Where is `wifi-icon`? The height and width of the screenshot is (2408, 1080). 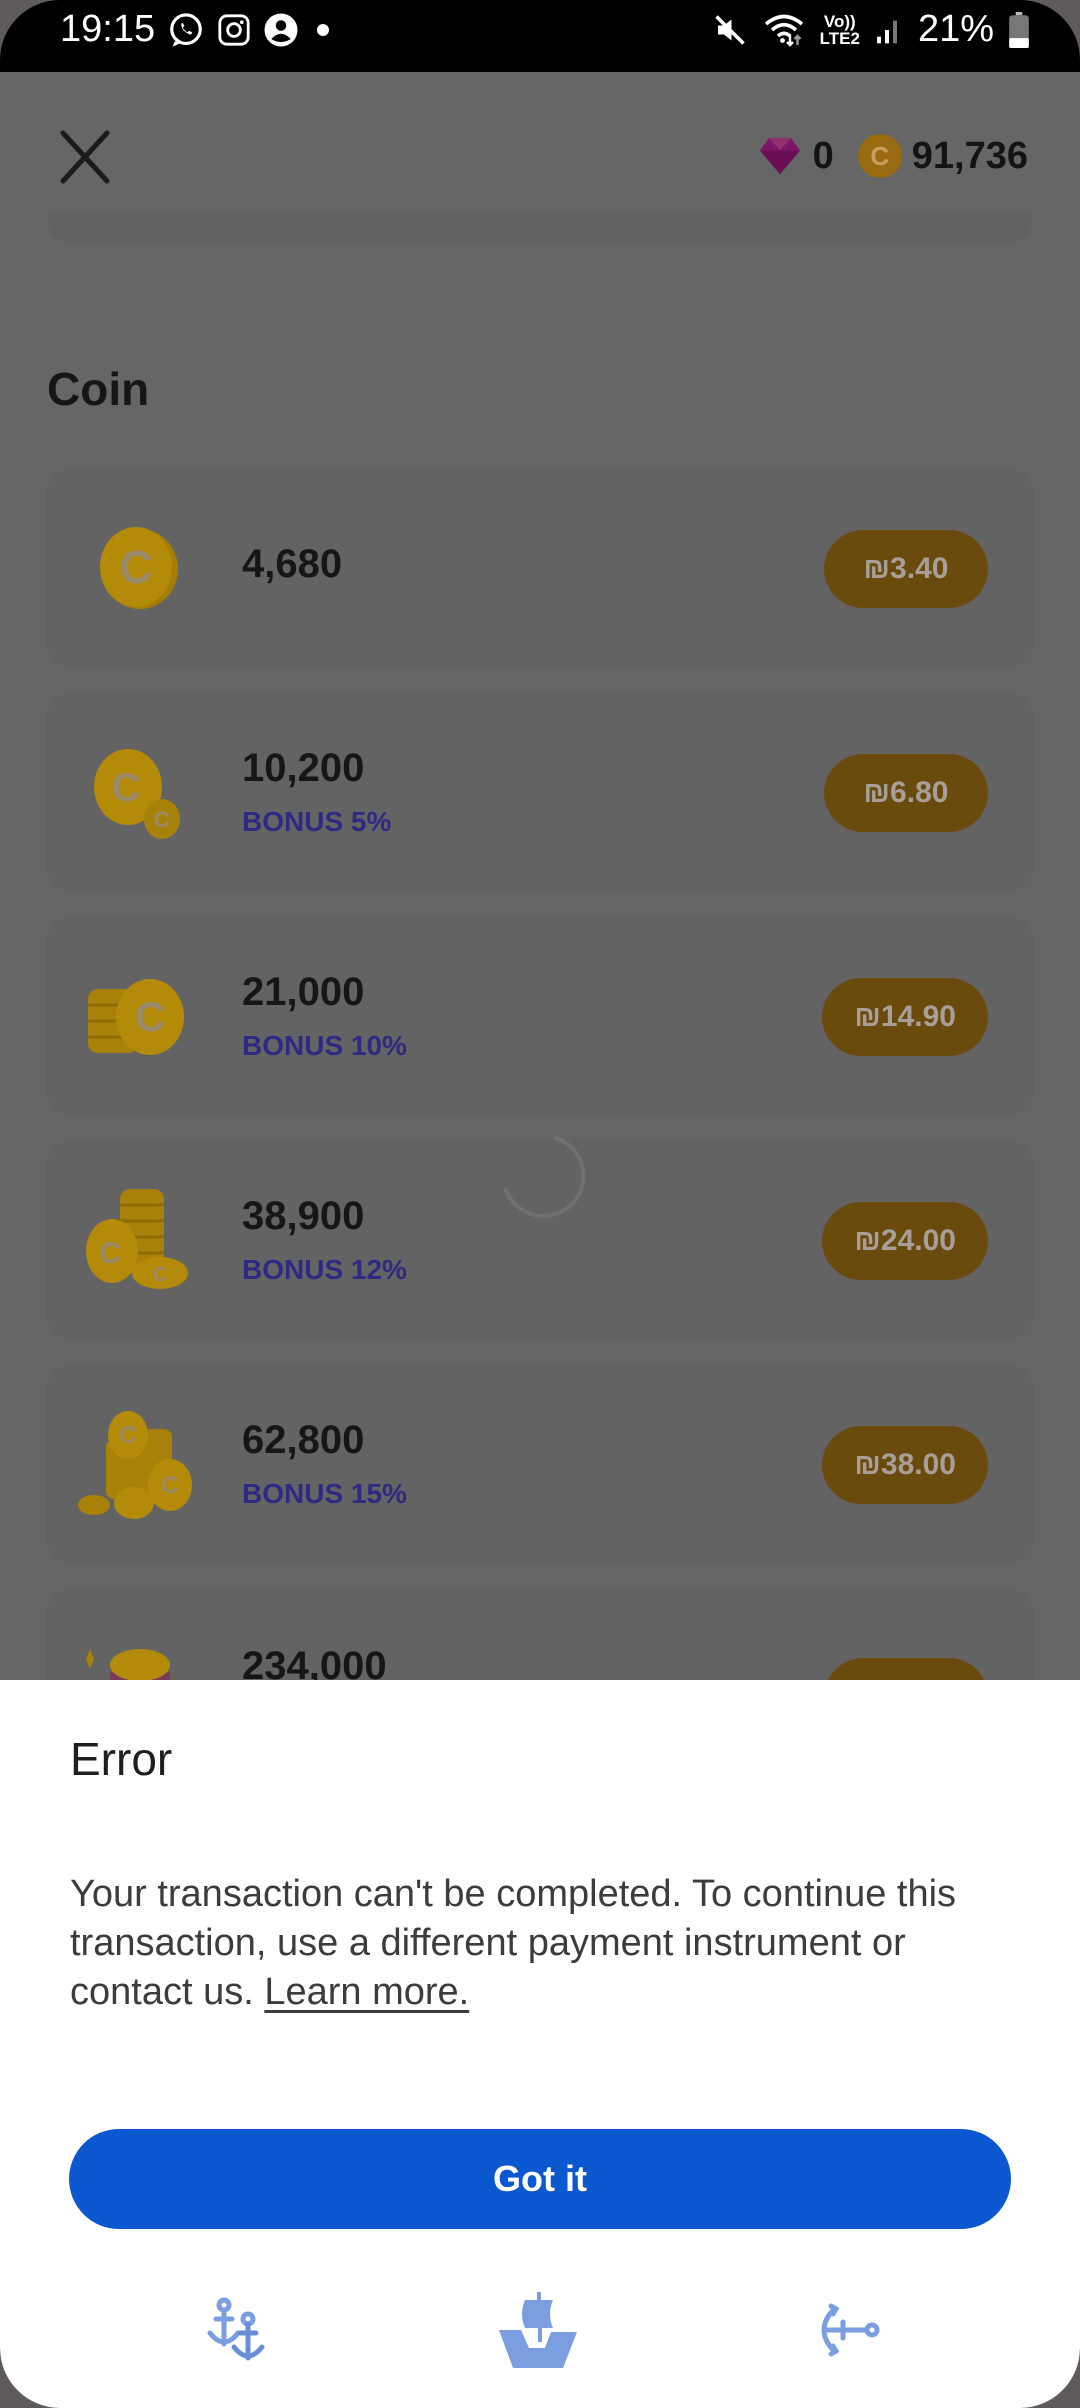
wifi-icon is located at coordinates (784, 30).